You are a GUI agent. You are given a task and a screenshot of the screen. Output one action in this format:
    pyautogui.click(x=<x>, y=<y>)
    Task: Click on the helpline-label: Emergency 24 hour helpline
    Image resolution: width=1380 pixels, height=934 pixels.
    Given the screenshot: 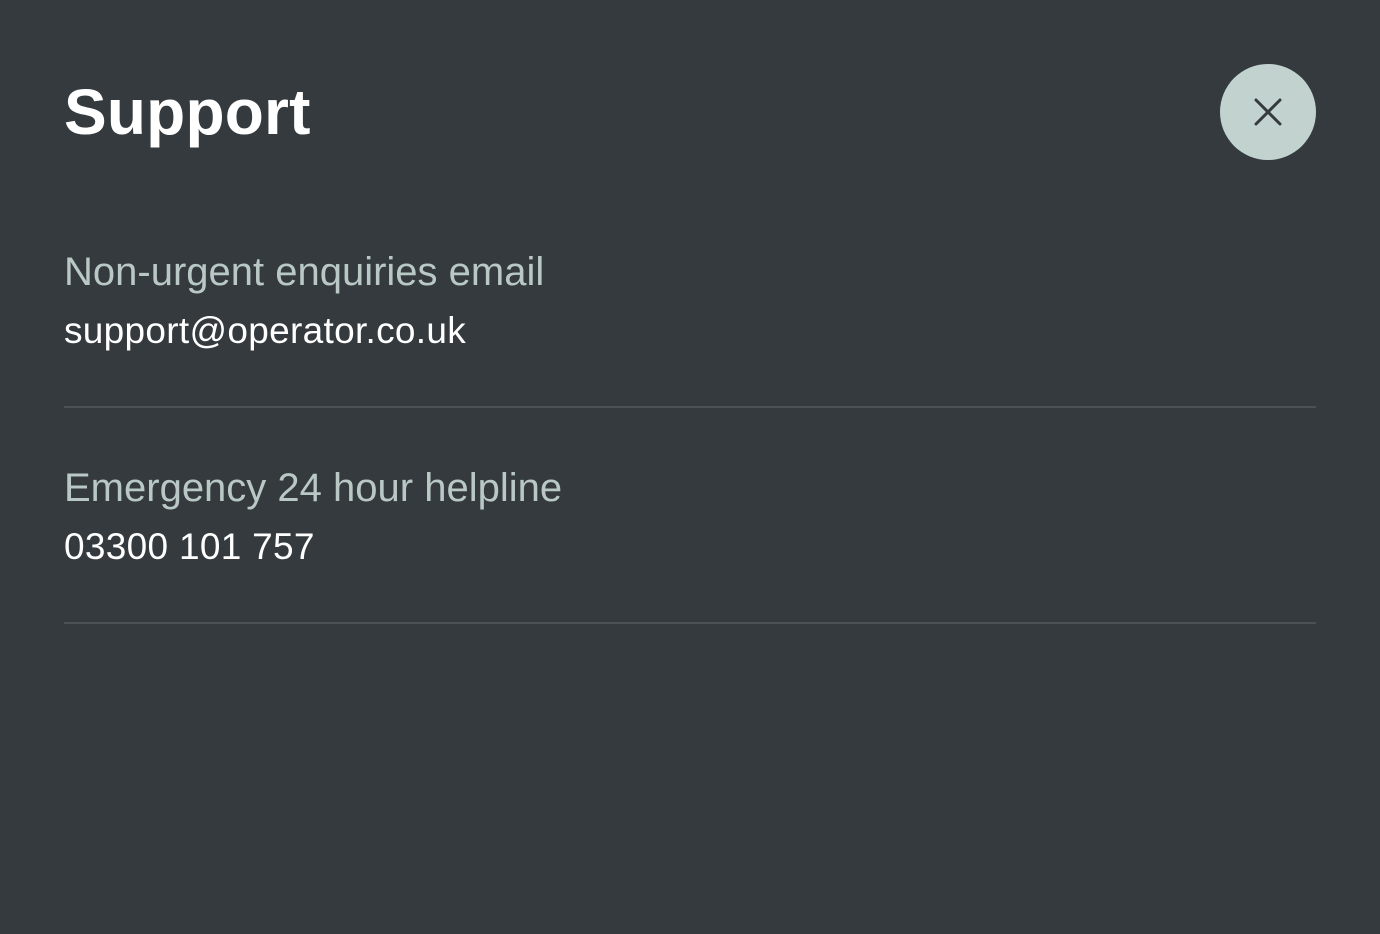 What is the action you would take?
    pyautogui.click(x=313, y=488)
    